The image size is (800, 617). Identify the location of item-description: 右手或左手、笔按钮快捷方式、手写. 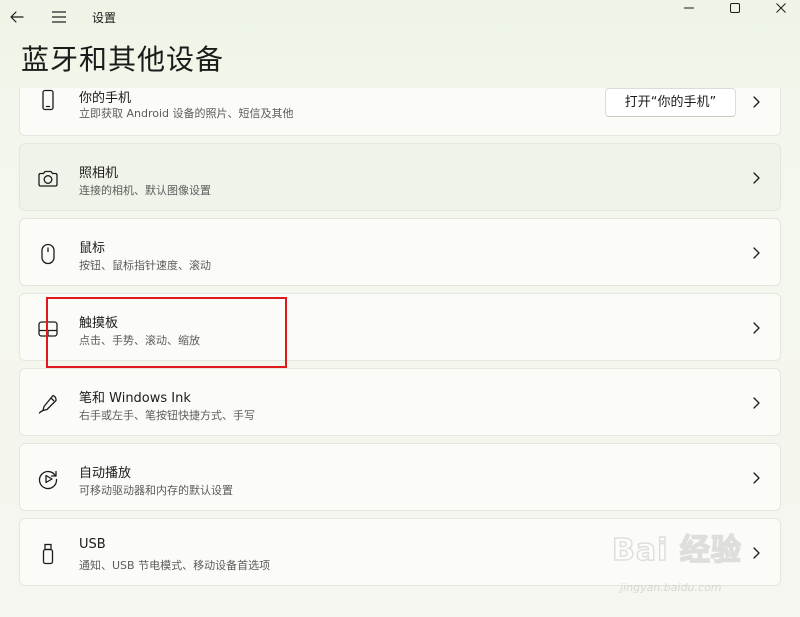
(167, 415).